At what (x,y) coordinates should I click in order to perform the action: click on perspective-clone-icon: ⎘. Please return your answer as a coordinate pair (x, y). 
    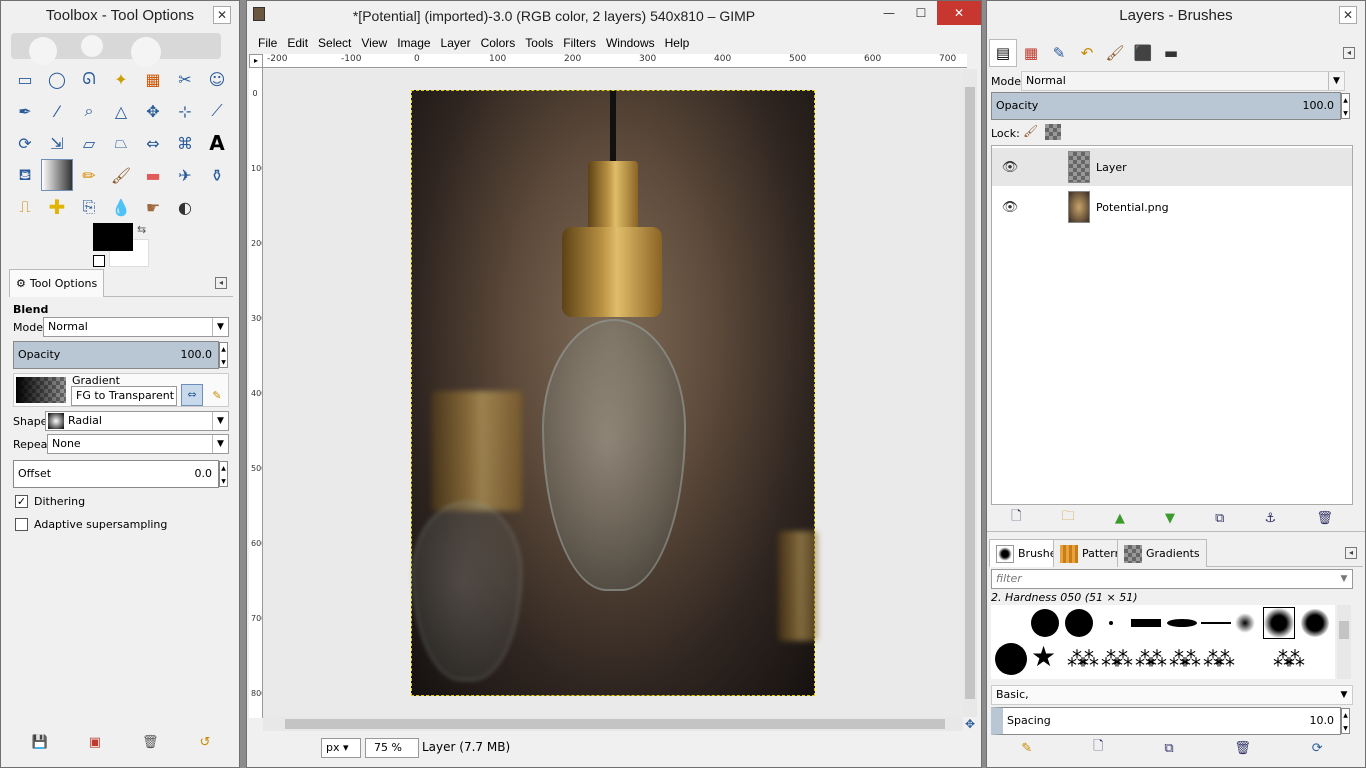
    Looking at the image, I should click on (89, 207).